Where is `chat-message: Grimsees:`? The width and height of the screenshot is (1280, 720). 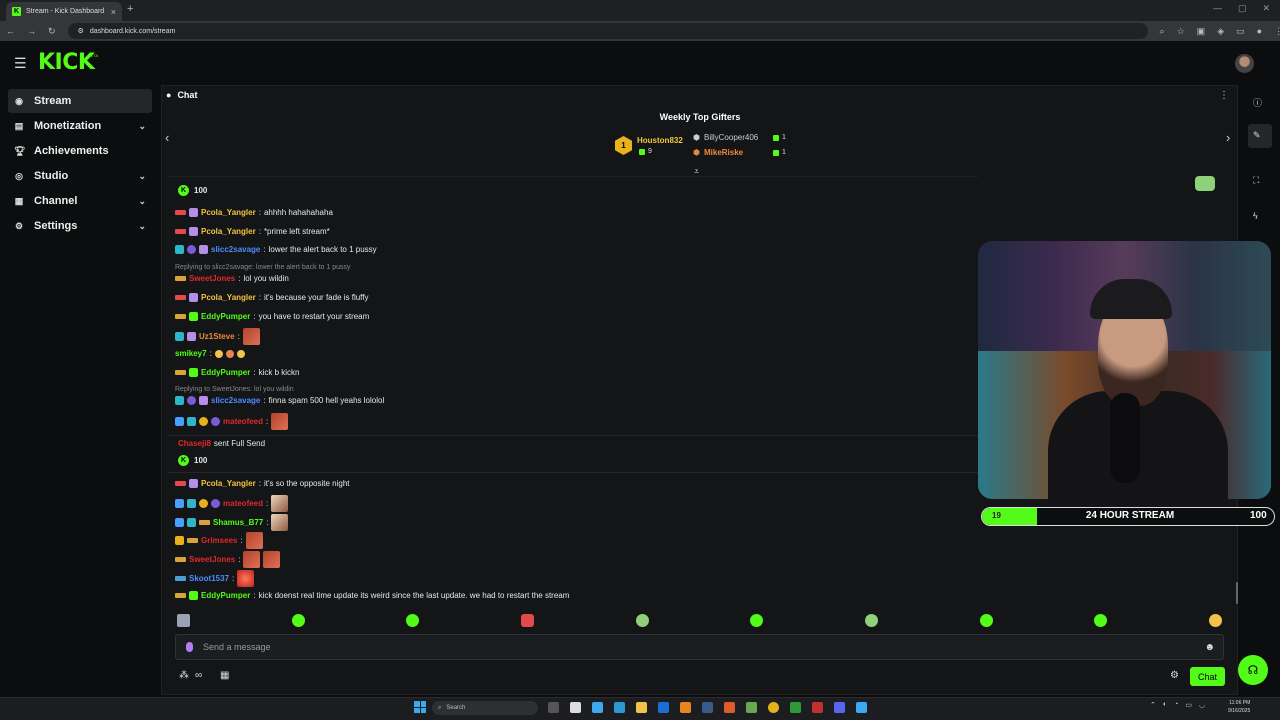
chat-message: Grimsees: is located at coordinates (219, 540).